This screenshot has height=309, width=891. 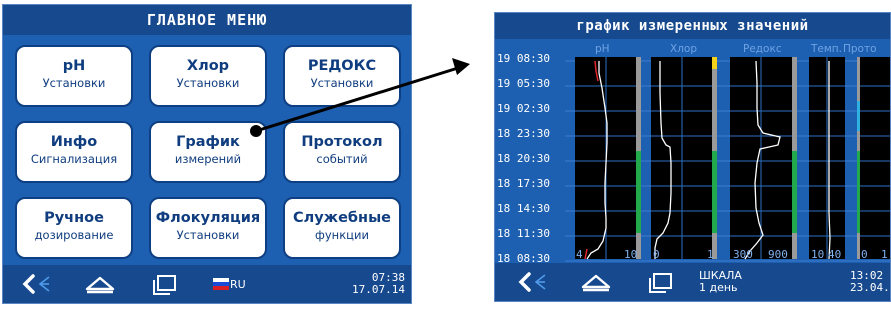 I want to click on back-arrow-icon, so click(x=532, y=282).